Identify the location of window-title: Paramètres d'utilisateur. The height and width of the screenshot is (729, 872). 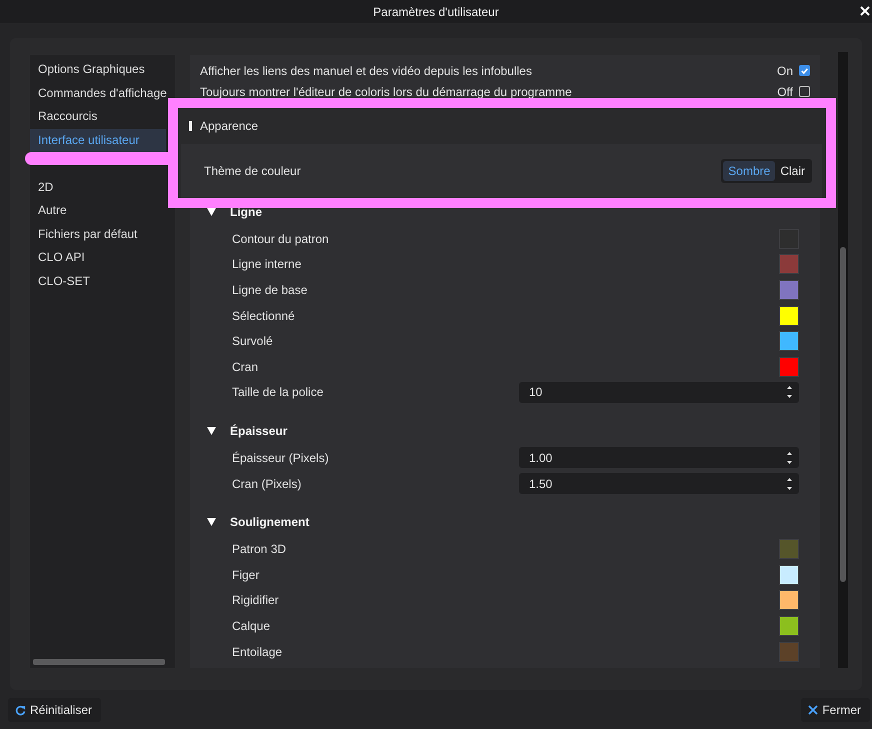
(436, 11).